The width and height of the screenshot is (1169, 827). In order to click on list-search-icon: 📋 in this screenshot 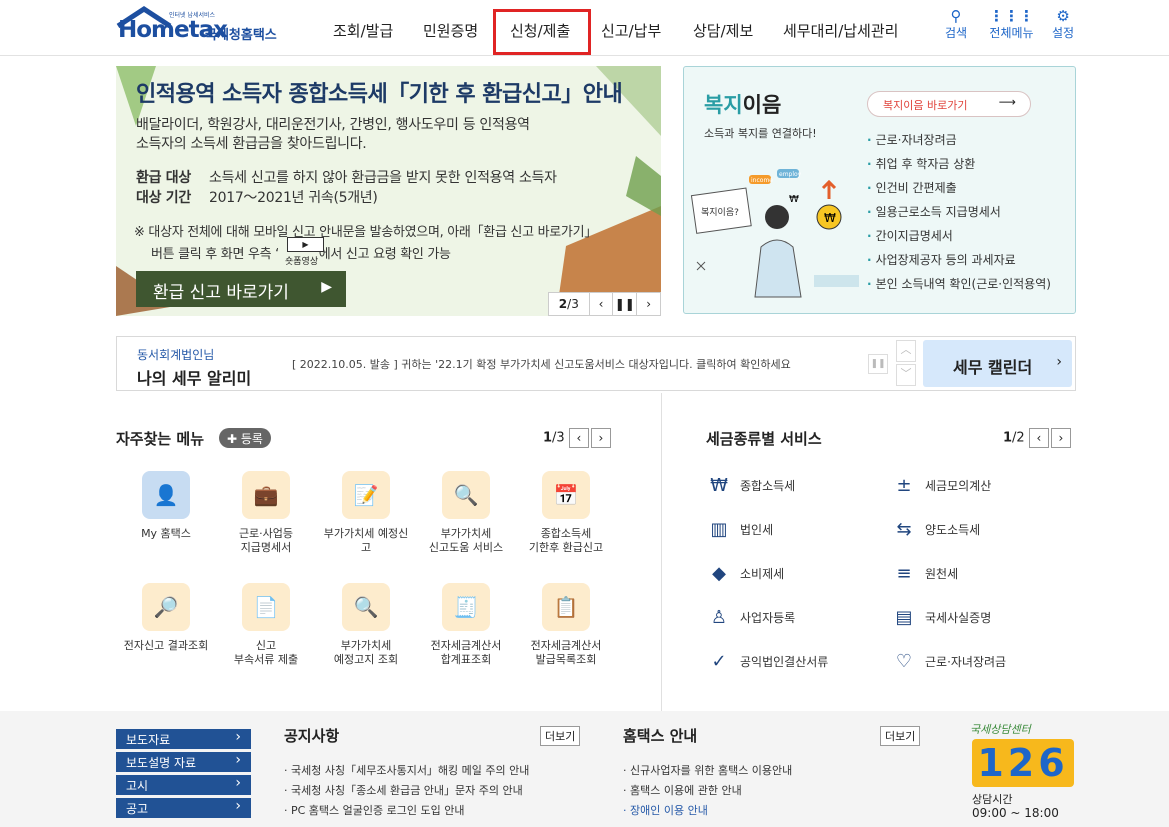, I will do `click(566, 607)`.